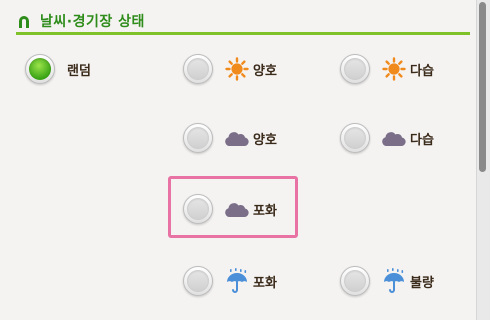 The height and width of the screenshot is (320, 490). I want to click on option-label: 랜덤, so click(79, 71).